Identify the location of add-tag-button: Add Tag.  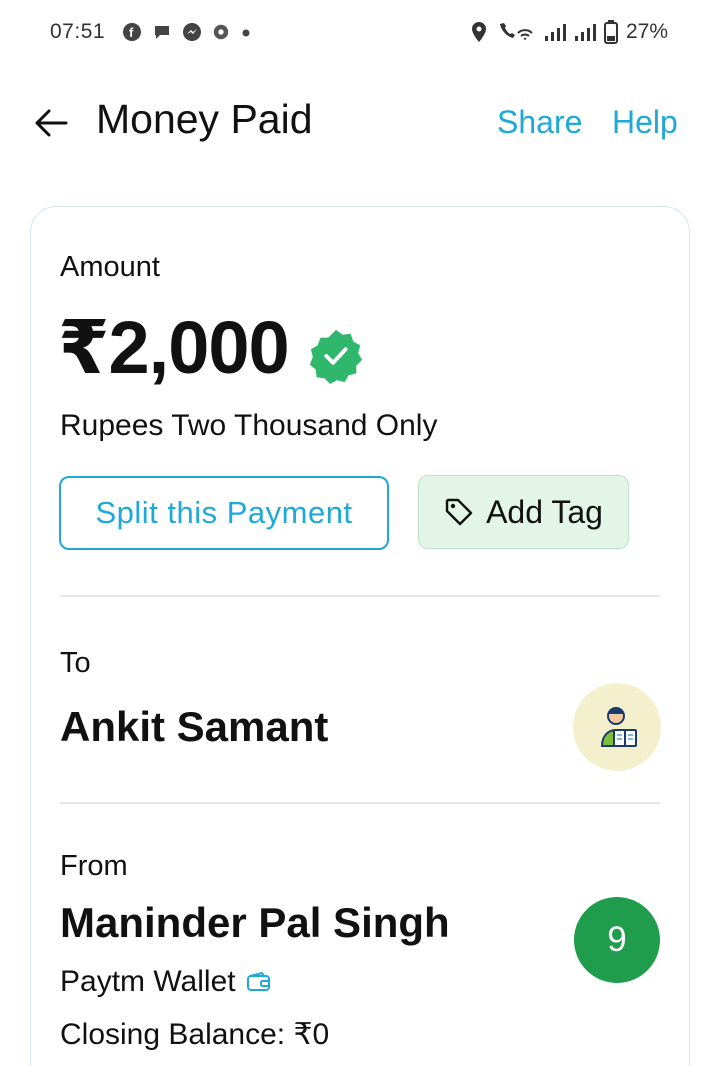
(523, 512).